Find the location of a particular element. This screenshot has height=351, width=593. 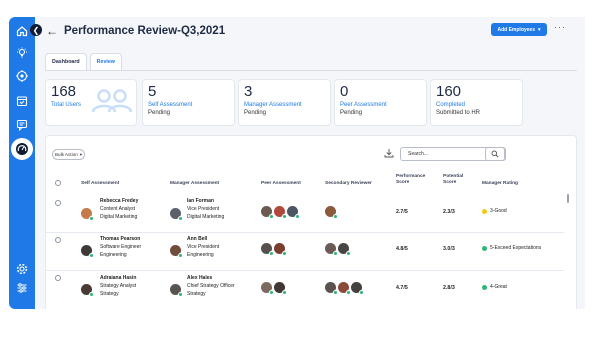

stat-number: 3 is located at coordinates (248, 91).